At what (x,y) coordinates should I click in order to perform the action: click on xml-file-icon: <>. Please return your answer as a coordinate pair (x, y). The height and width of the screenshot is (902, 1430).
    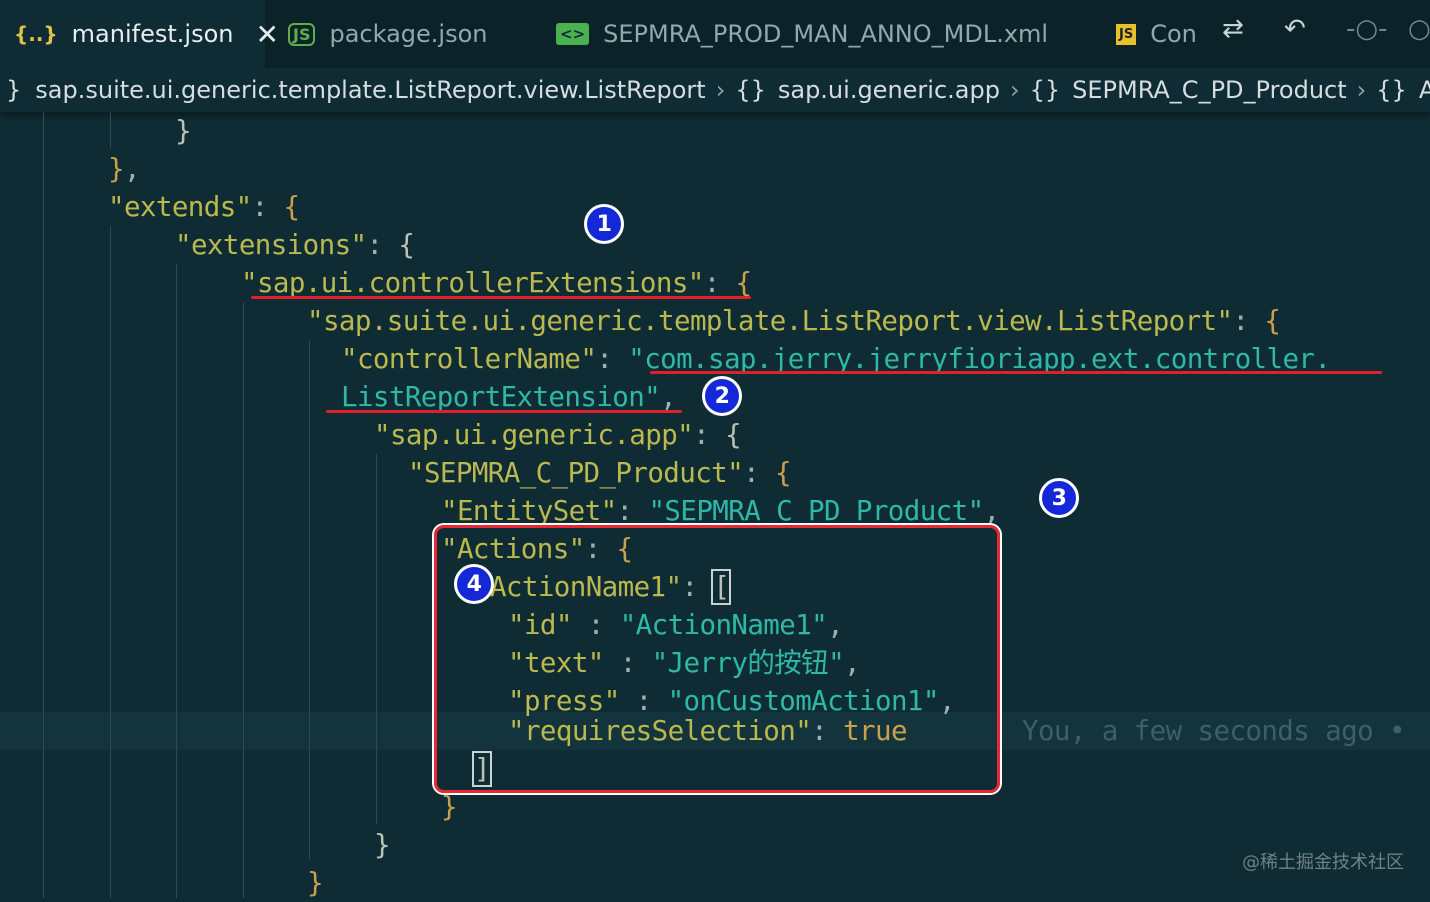
    Looking at the image, I should click on (573, 34).